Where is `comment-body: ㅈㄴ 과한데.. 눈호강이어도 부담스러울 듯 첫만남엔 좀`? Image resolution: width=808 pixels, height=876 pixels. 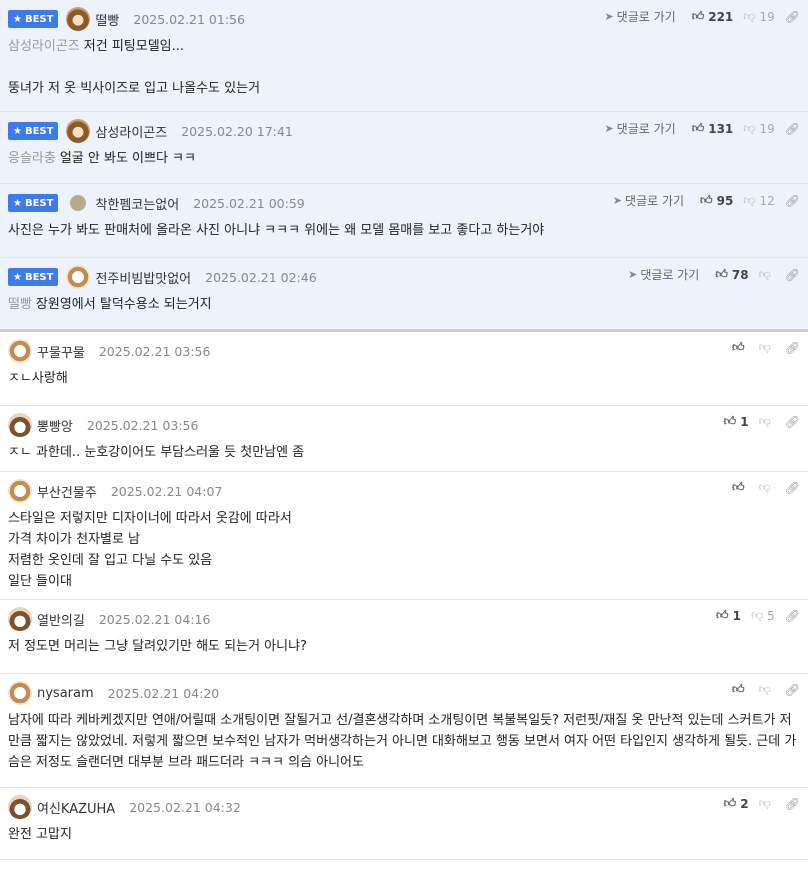
comment-body: ㅈㄴ 과한데.. 눈호강이어도 부담스러울 듯 첫만남엔 좀 is located at coordinates (156, 452).